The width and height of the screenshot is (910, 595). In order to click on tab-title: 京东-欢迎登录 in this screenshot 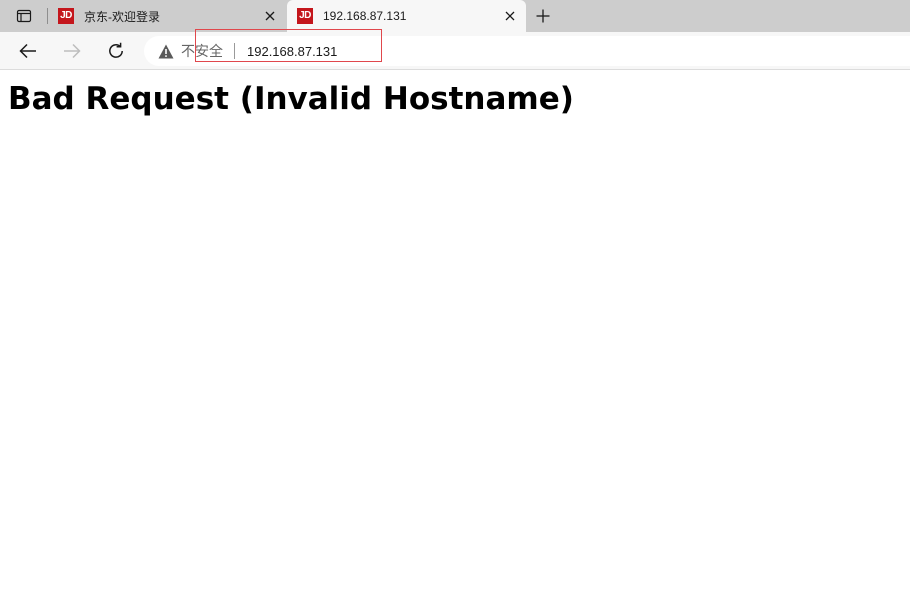, I will do `click(122, 16)`.